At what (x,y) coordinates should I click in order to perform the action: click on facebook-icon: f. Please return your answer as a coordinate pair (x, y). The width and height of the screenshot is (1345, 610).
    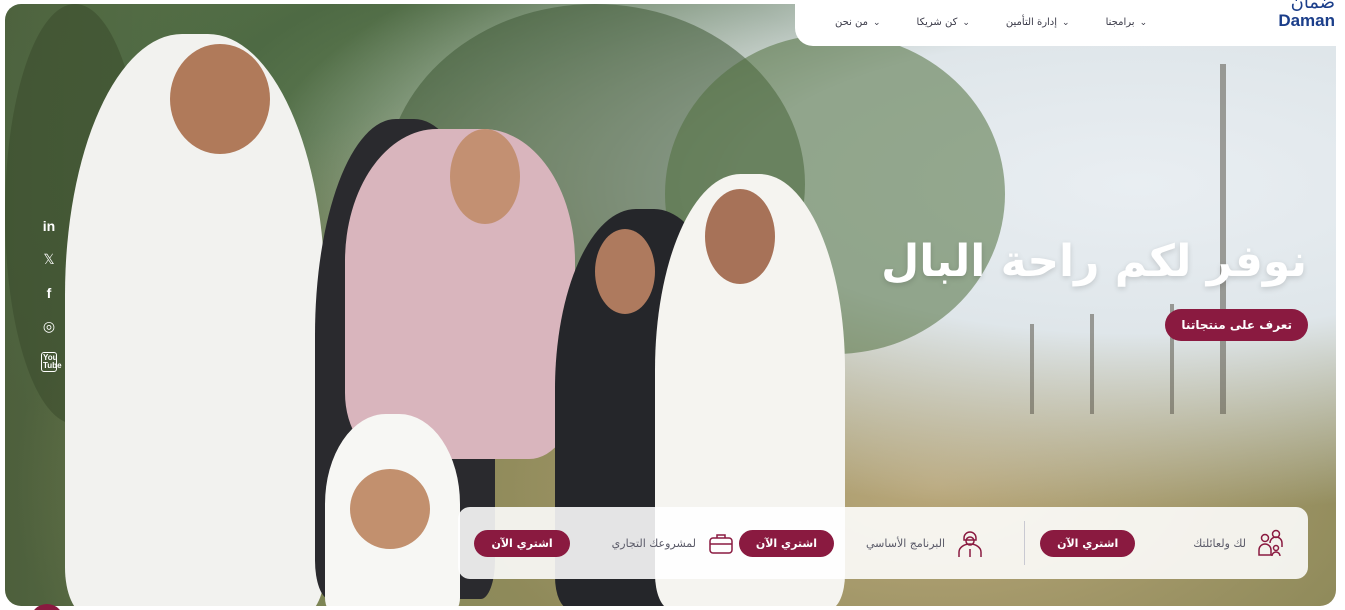
    Looking at the image, I should click on (49, 293).